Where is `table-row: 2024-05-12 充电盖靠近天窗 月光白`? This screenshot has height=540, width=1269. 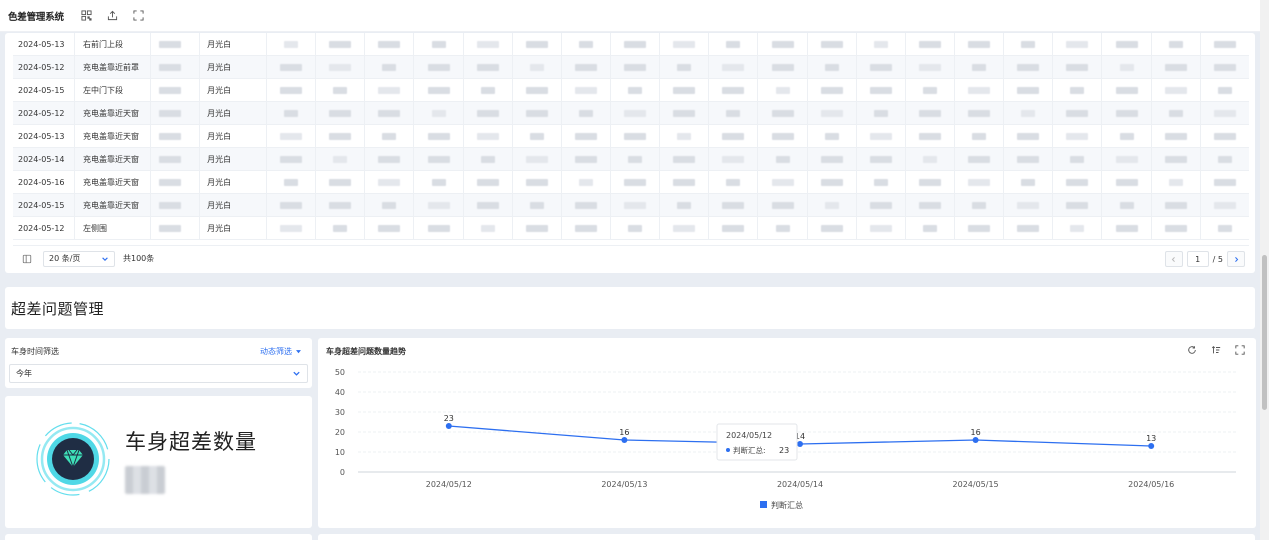
table-row: 2024-05-12 充电盖靠近天窗 月光白 is located at coordinates (631, 113).